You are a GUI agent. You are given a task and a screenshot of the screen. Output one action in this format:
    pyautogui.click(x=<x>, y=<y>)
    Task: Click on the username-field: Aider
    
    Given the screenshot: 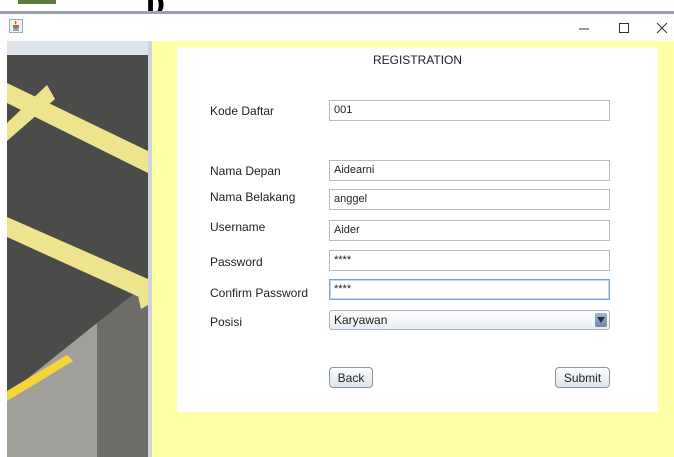 What is the action you would take?
    pyautogui.click(x=469, y=230)
    